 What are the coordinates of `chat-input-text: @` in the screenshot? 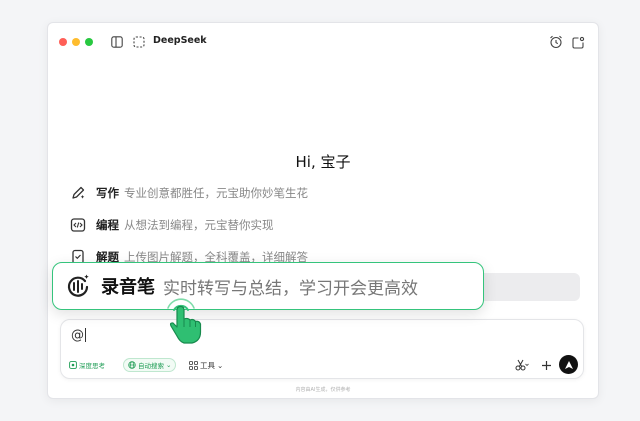 It's located at (77, 335).